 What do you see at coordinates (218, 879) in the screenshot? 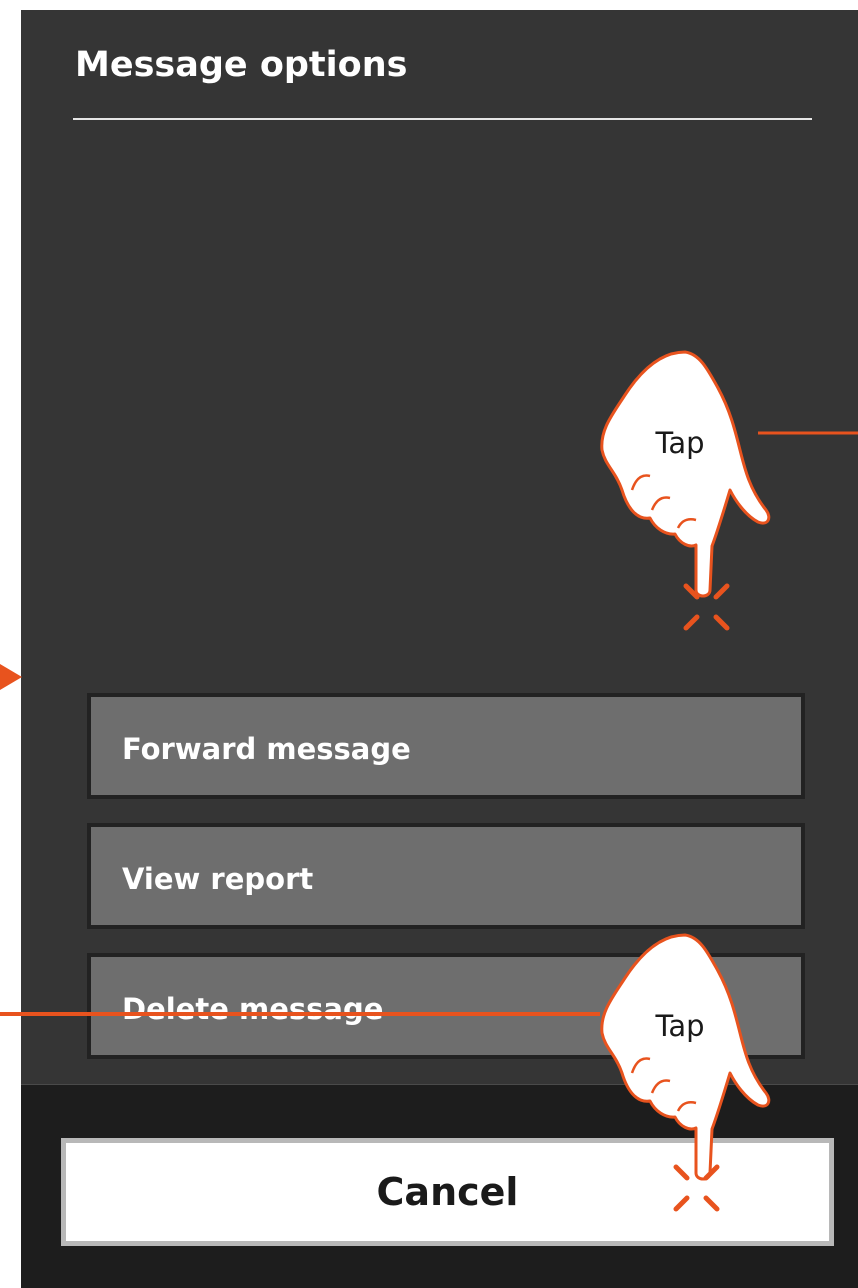
I see `view-report-label: View report` at bounding box center [218, 879].